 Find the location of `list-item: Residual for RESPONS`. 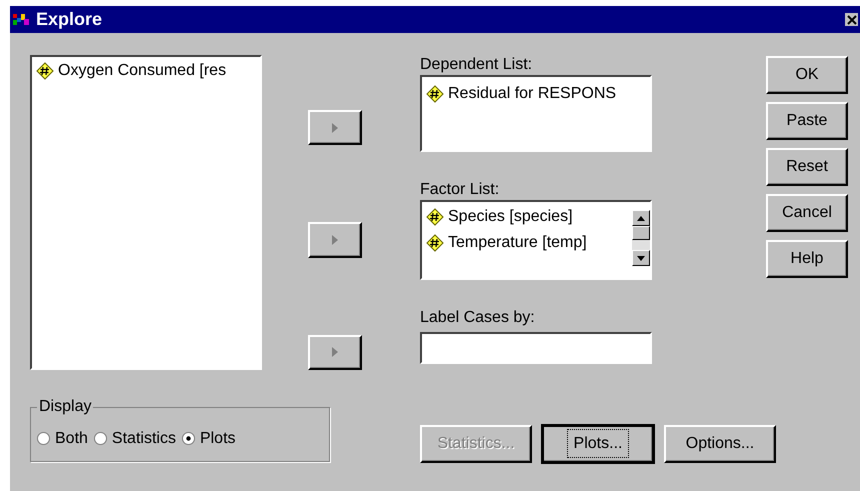

list-item: Residual for RESPONS is located at coordinates (536, 94).